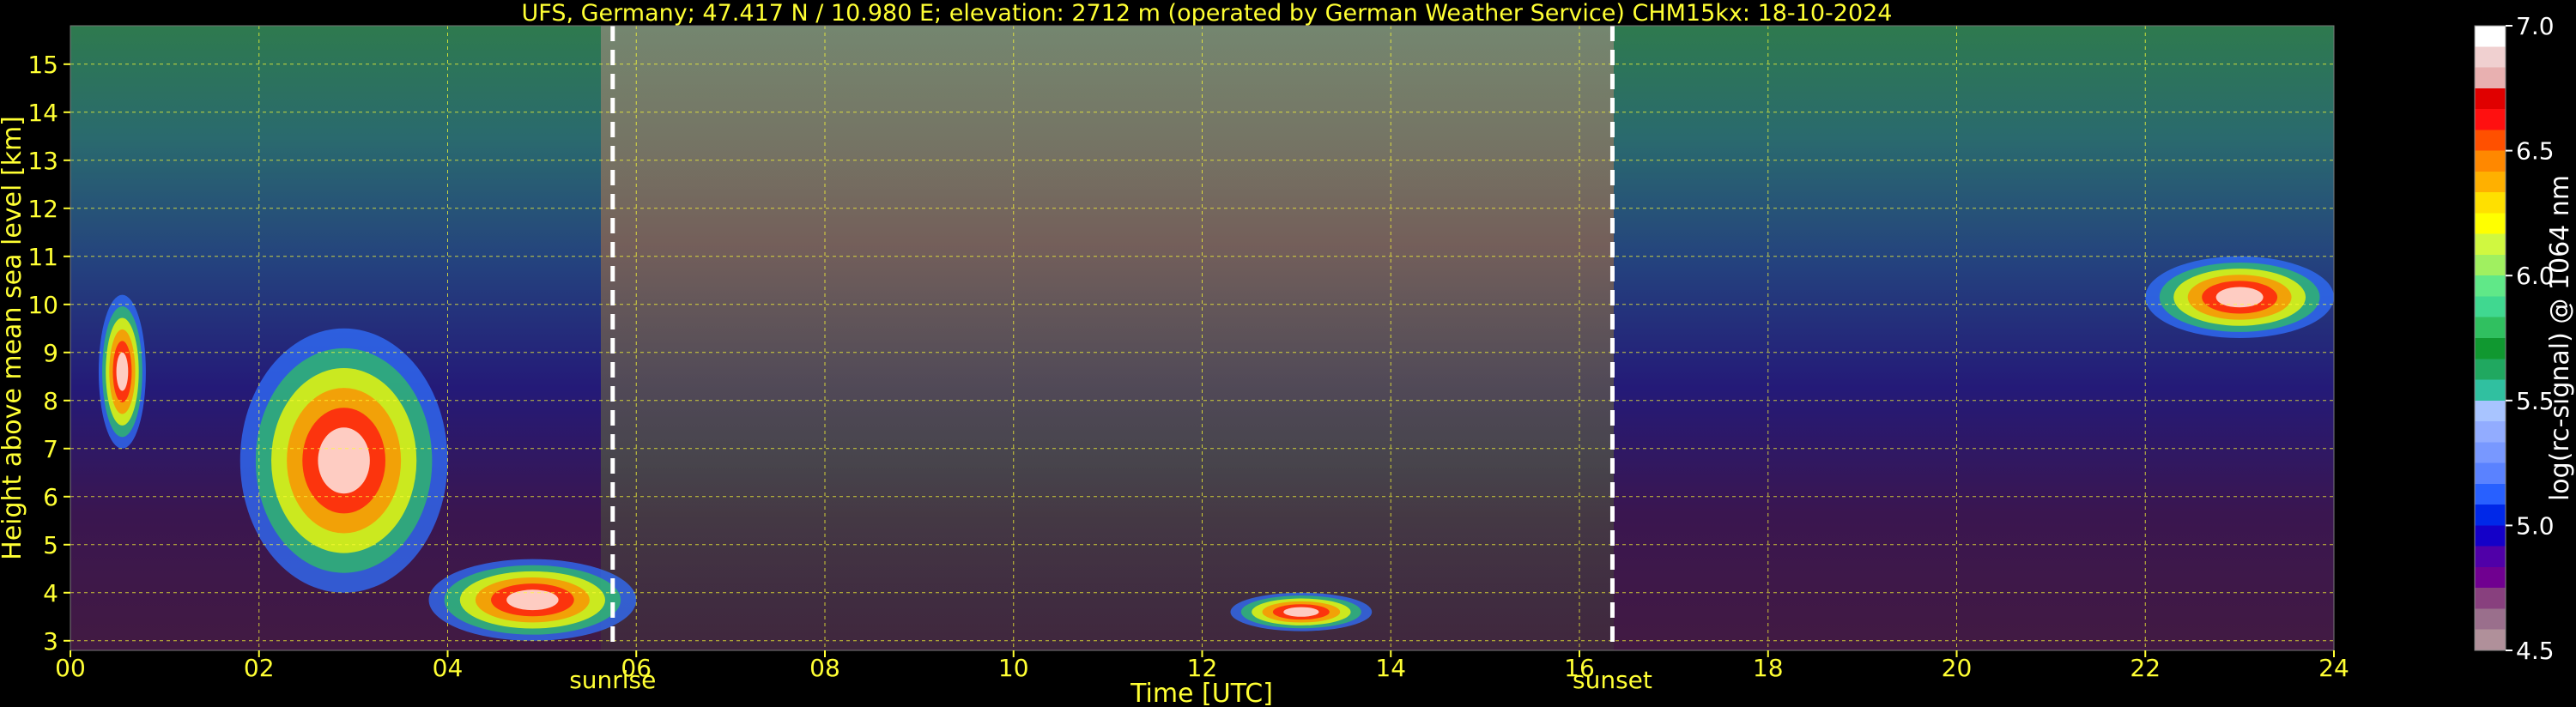  I want to click on y-tick-label: 12, so click(42, 209).